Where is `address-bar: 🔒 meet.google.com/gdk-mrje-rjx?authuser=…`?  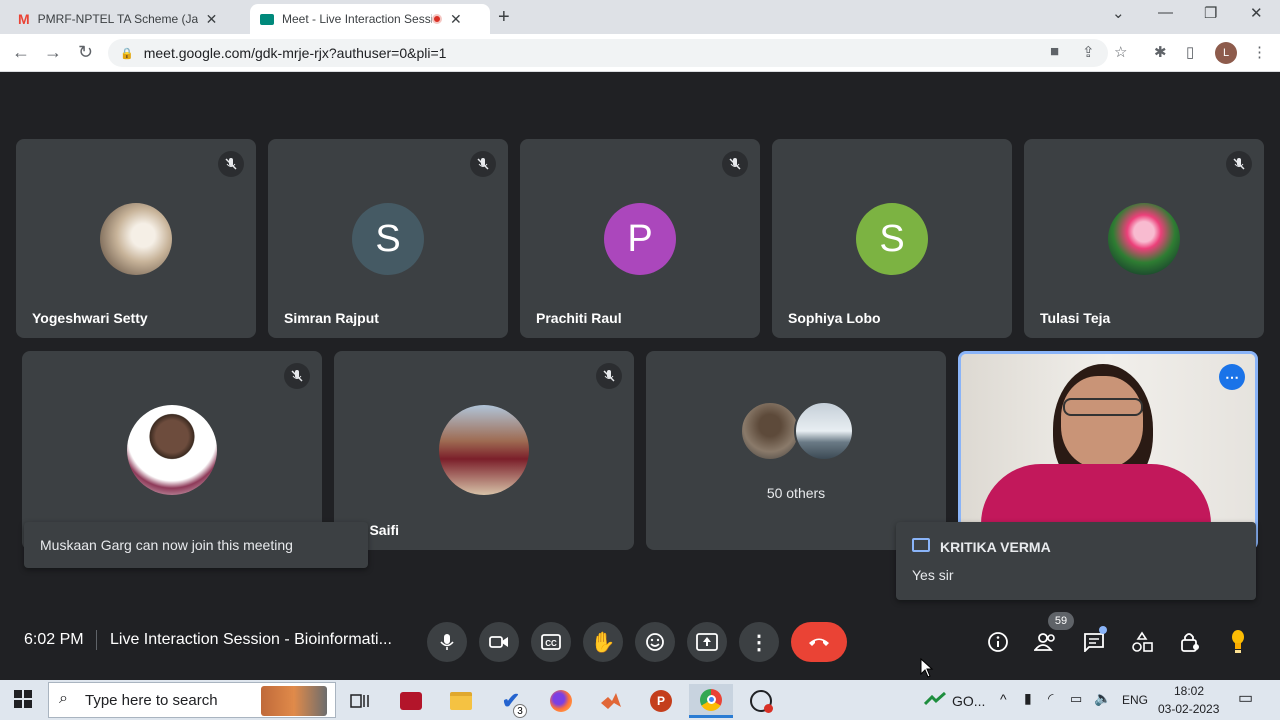
address-bar: 🔒 meet.google.com/gdk-mrje-rjx?authuser=… is located at coordinates (608, 53).